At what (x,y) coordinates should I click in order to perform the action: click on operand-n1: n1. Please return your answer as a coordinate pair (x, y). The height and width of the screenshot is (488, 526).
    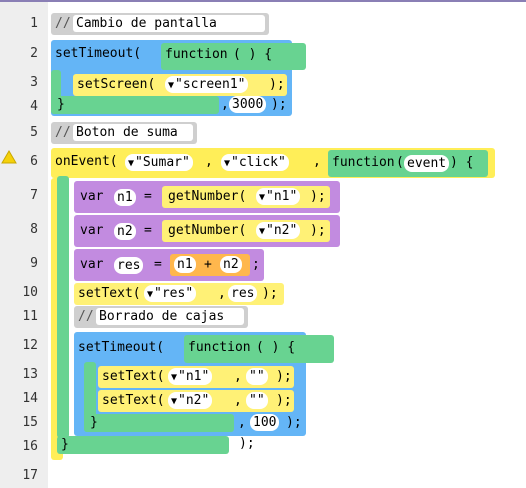
    Looking at the image, I should click on (185, 264).